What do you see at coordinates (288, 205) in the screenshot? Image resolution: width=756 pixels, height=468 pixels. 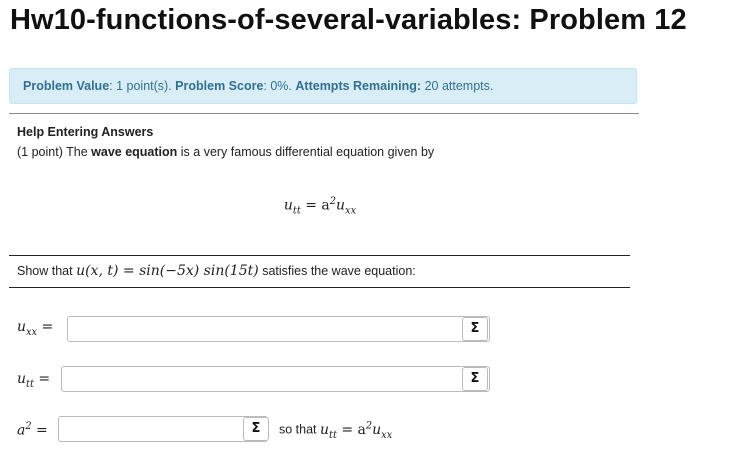 I see `eq-lhs: u` at bounding box center [288, 205].